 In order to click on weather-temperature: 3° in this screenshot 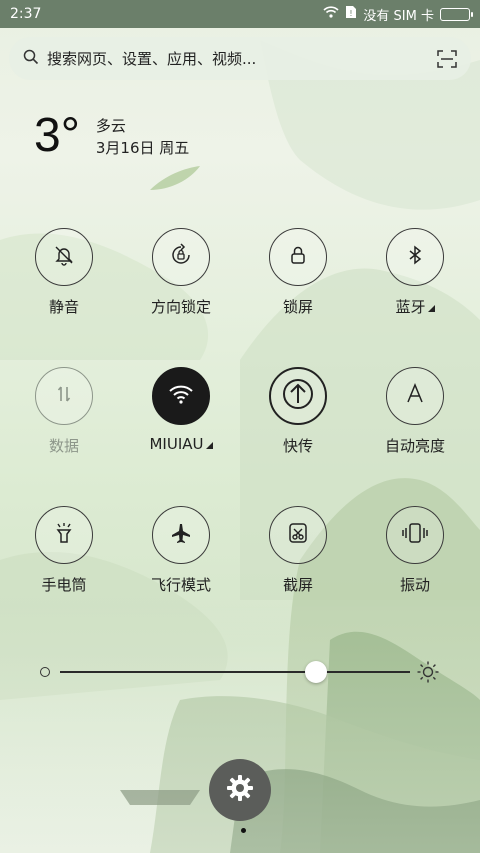, I will do `click(57, 135)`.